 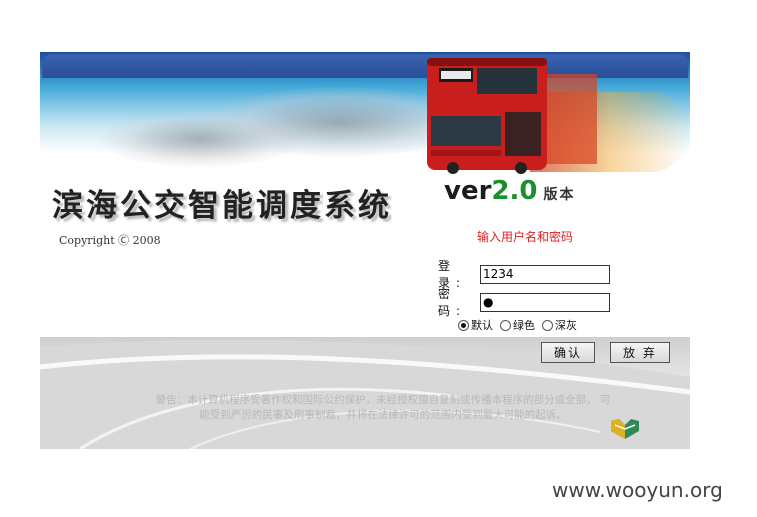 What do you see at coordinates (468, 191) in the screenshot?
I see `version-prefix: ver` at bounding box center [468, 191].